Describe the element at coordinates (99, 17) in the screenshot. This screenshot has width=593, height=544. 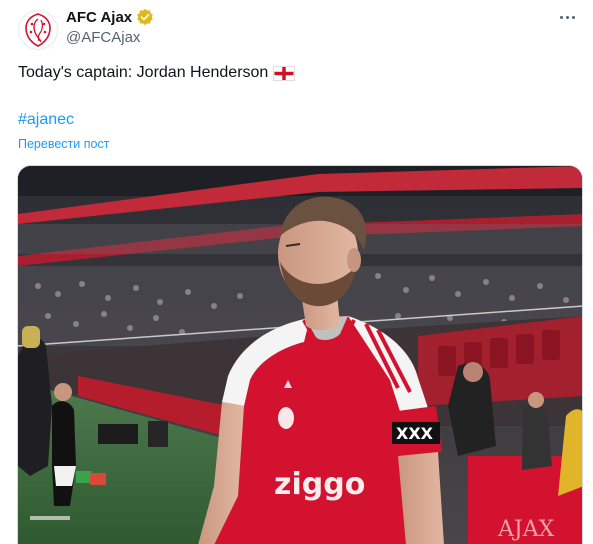
I see `author-display-name: AFC Ajax` at that location.